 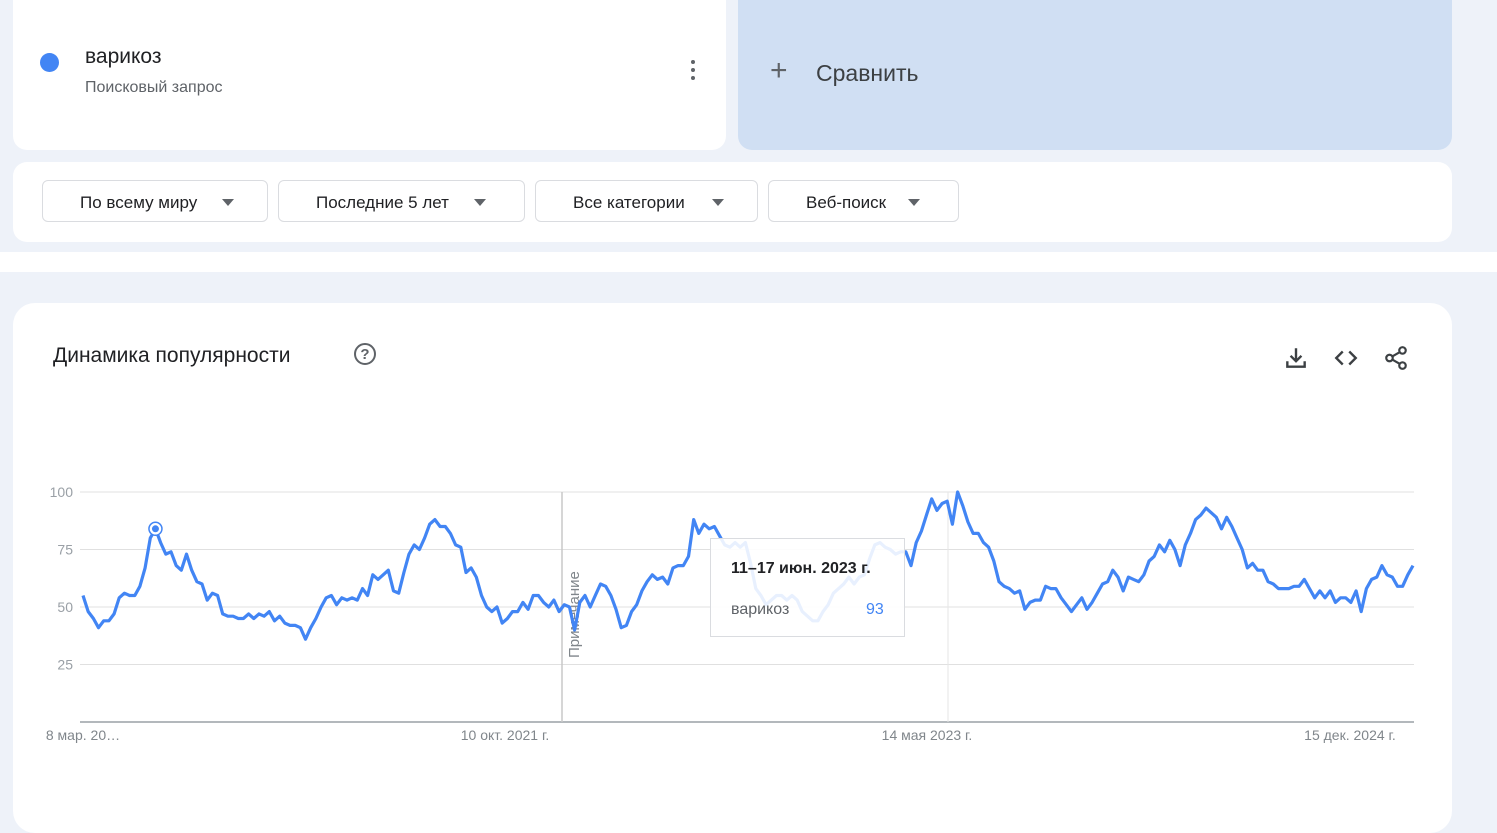 What do you see at coordinates (801, 568) in the screenshot?
I see `tooltip-date: 11–17 июн. 2023 г.` at bounding box center [801, 568].